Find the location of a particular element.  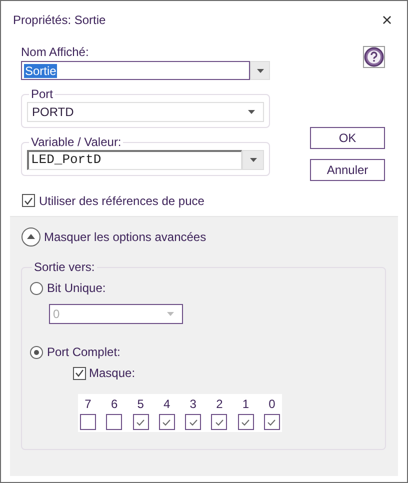

help-icon is located at coordinates (374, 57).